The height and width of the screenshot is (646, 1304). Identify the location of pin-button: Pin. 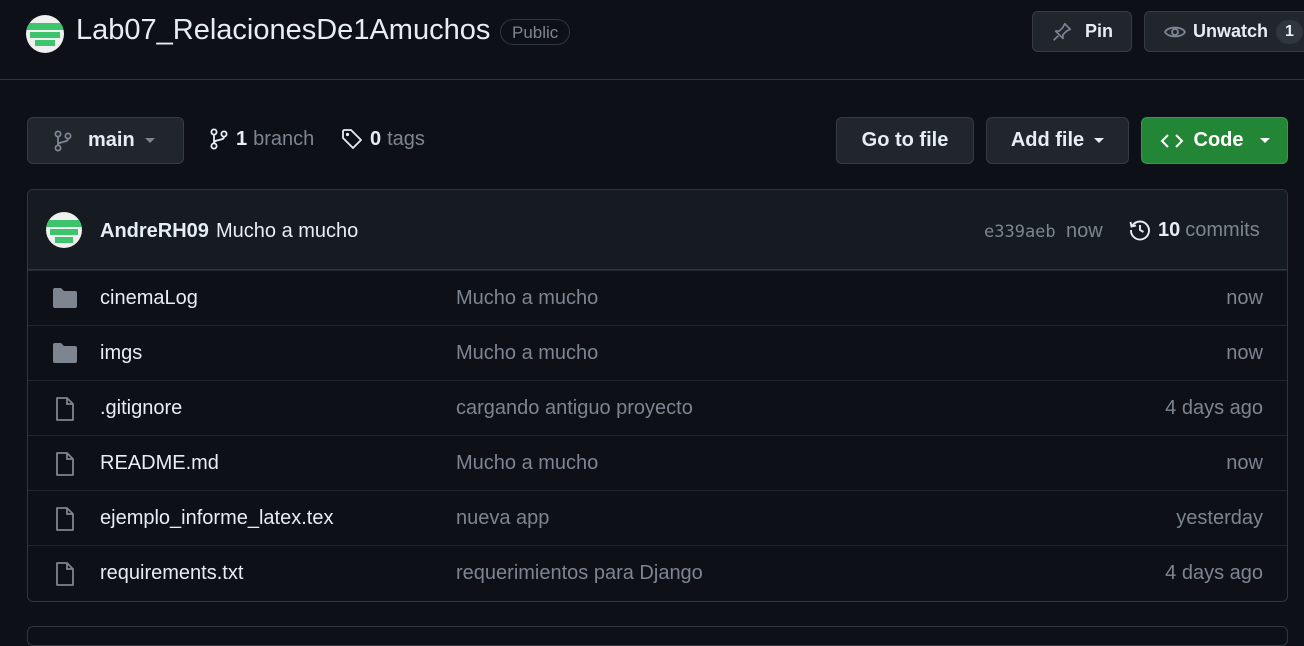
(1082, 31).